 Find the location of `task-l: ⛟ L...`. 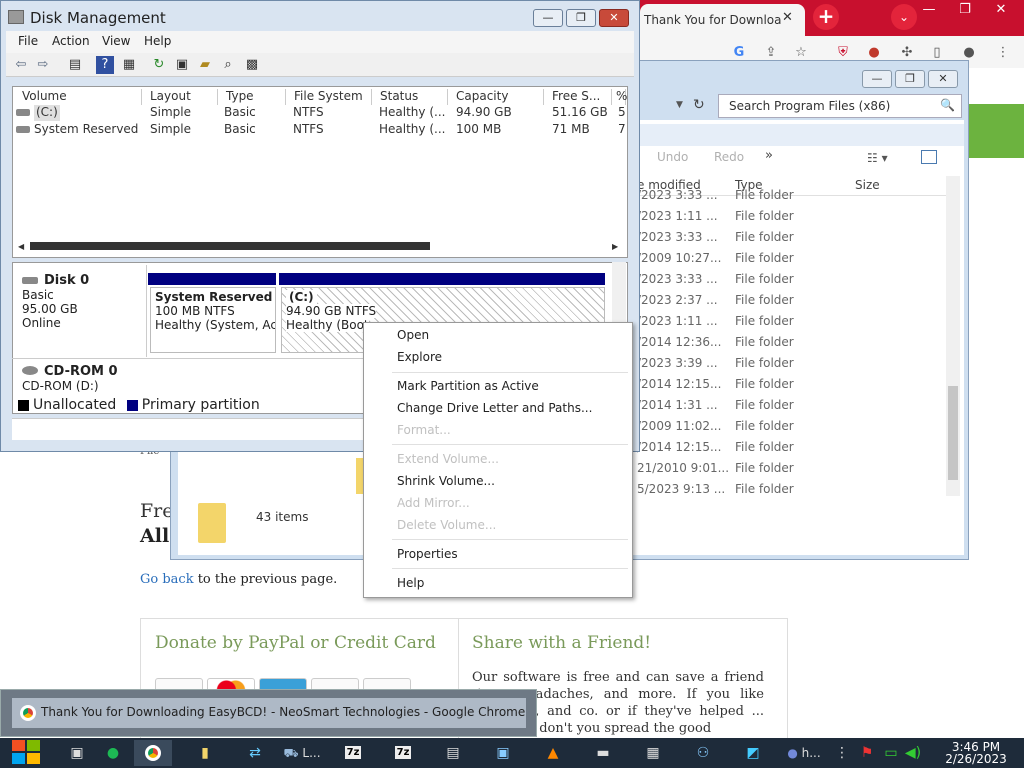

task-l: ⛟ L... is located at coordinates (302, 753).